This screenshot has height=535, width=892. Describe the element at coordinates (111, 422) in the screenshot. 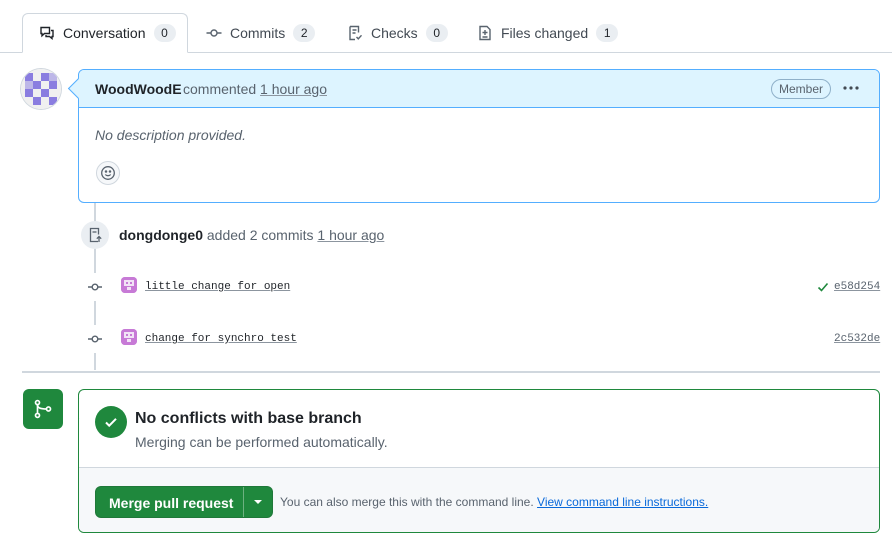

I see `check-circle-icon` at that location.